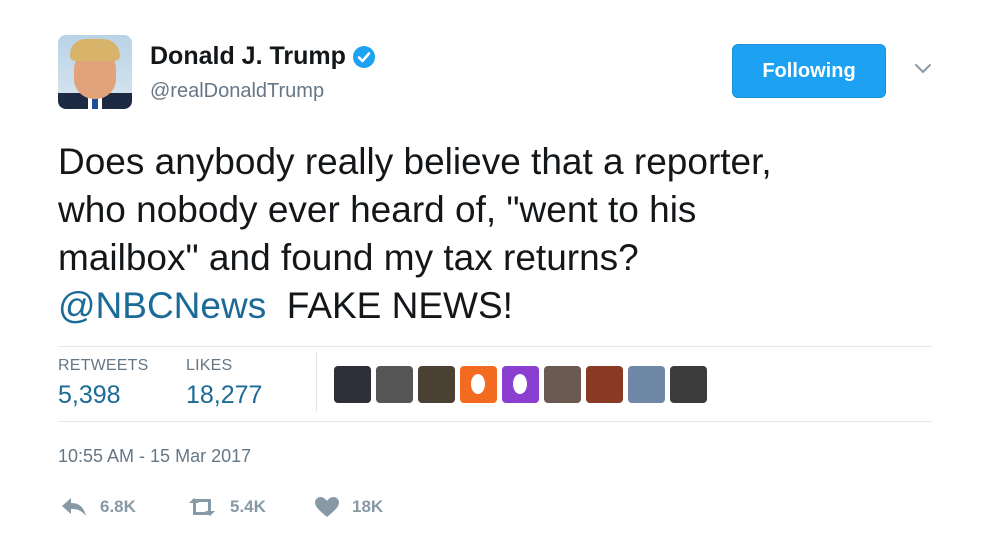 The width and height of the screenshot is (992, 558). What do you see at coordinates (377, 209) in the screenshot?
I see `tweet-text-line: who nobody ever heard of, "went to his` at bounding box center [377, 209].